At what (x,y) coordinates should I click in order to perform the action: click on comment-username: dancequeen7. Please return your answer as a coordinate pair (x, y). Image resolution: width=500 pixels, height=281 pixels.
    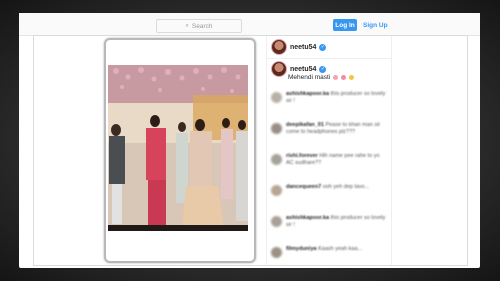
    Looking at the image, I should click on (303, 187).